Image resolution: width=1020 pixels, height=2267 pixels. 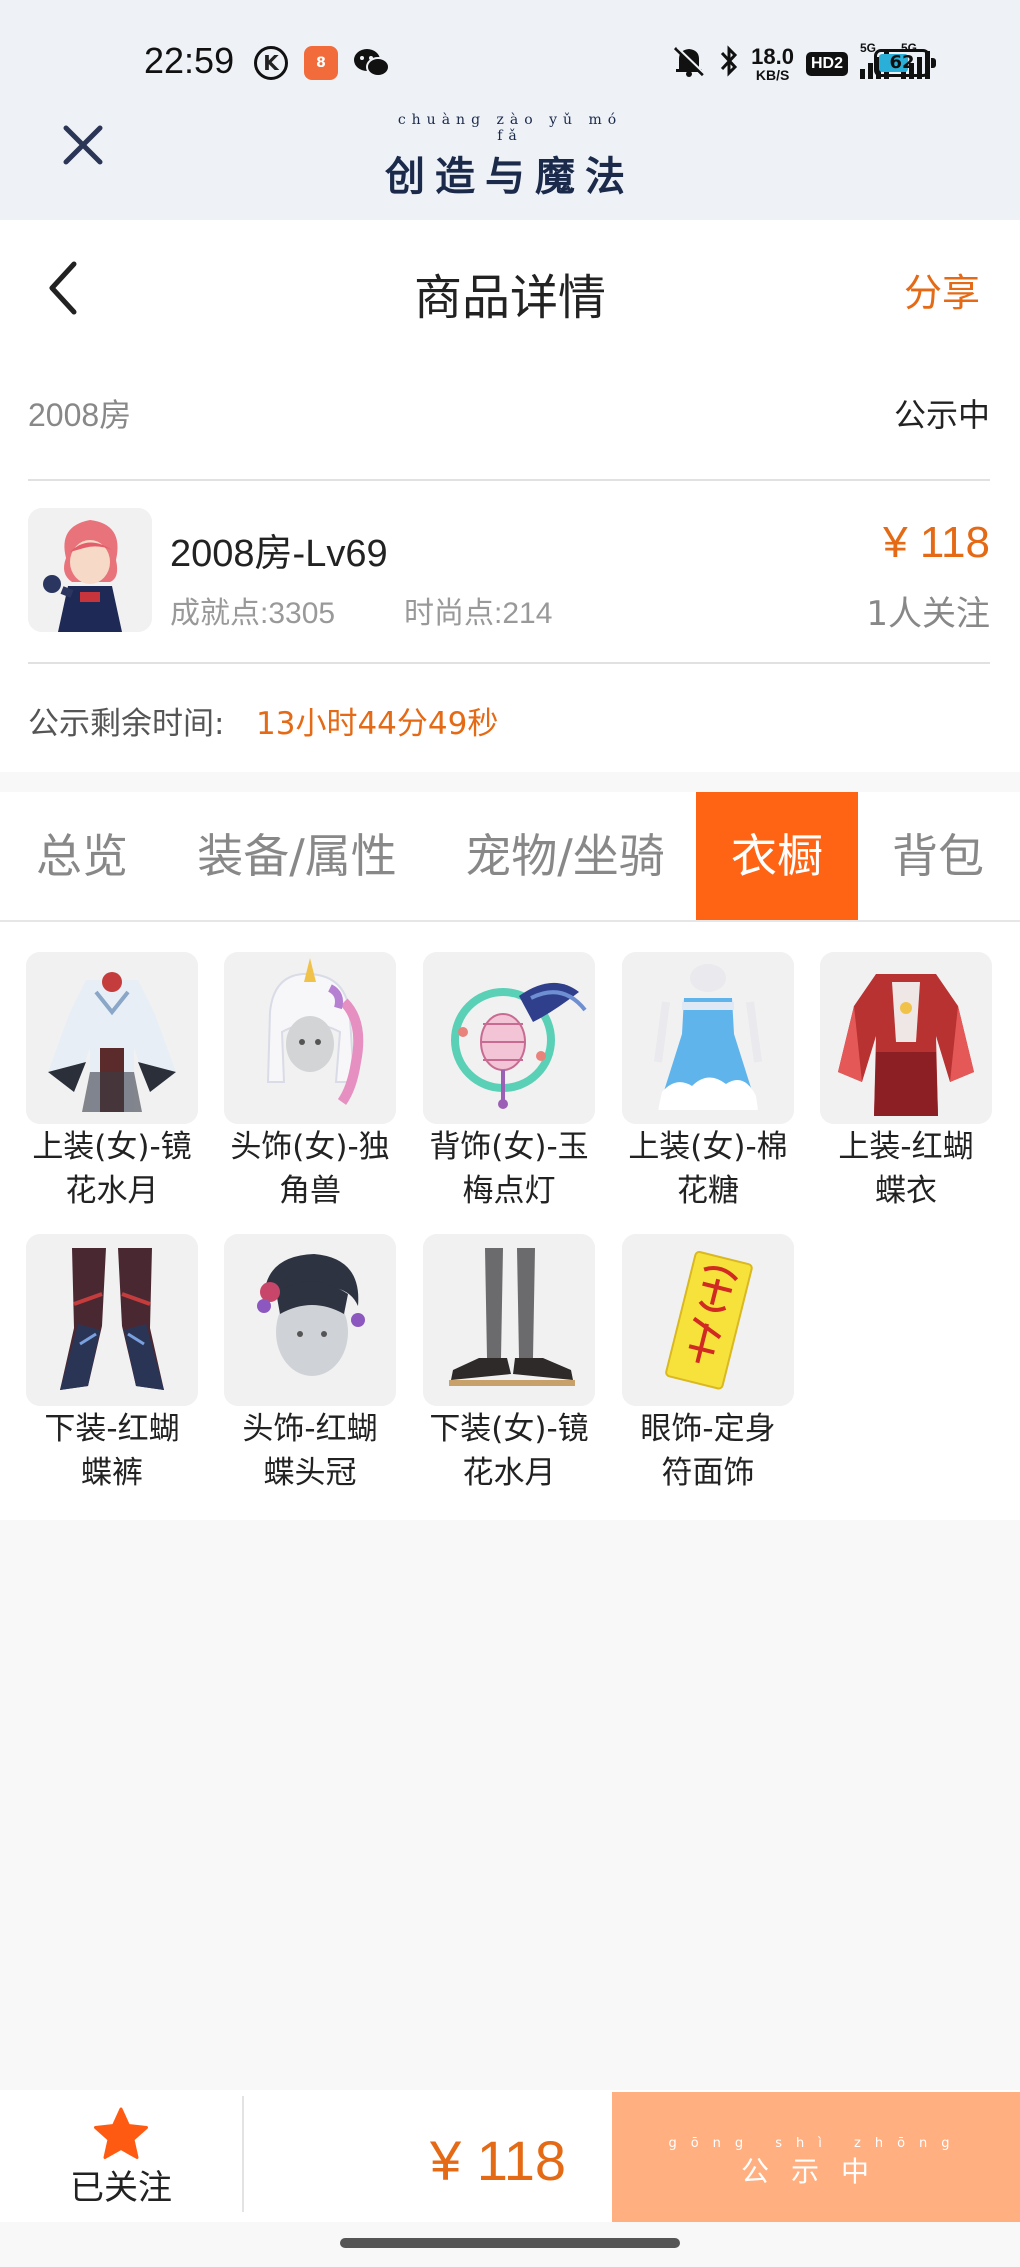 What do you see at coordinates (310, 1147) in the screenshot?
I see `item-name-line: 头饰(女)-独` at bounding box center [310, 1147].